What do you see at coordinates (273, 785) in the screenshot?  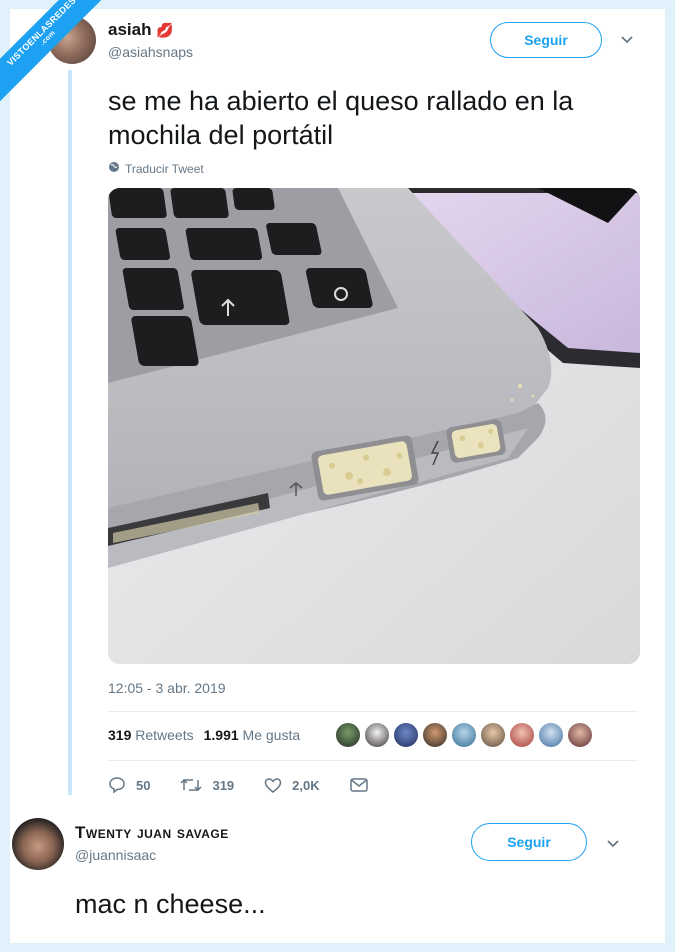 I see `like-icon` at bounding box center [273, 785].